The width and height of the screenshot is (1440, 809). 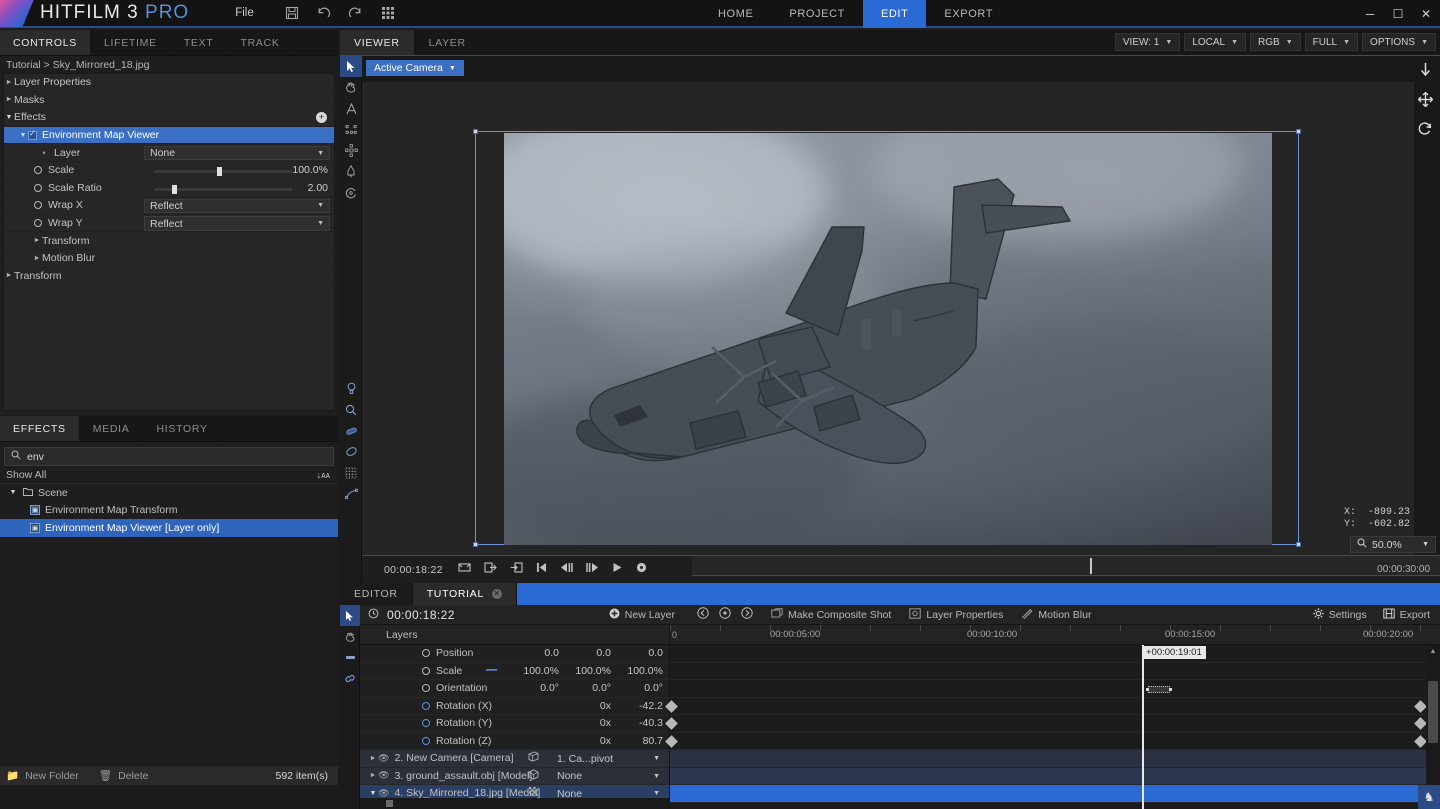 I want to click on viewer-timecode: 00:00:18:22, so click(x=413, y=570).